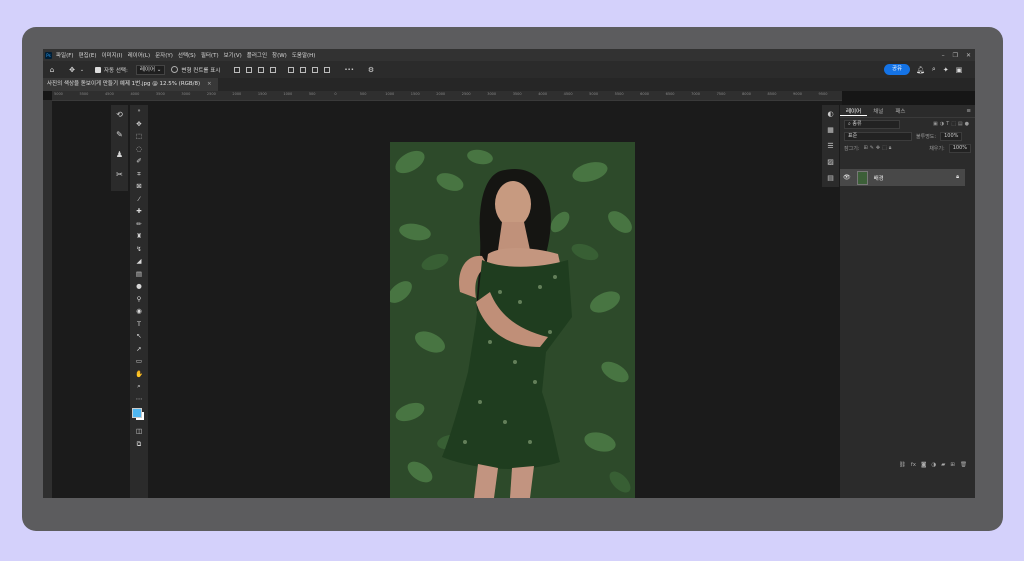 This screenshot has height=561, width=1024. What do you see at coordinates (946, 70) in the screenshot?
I see `lightbulb-icon: ✦` at bounding box center [946, 70].